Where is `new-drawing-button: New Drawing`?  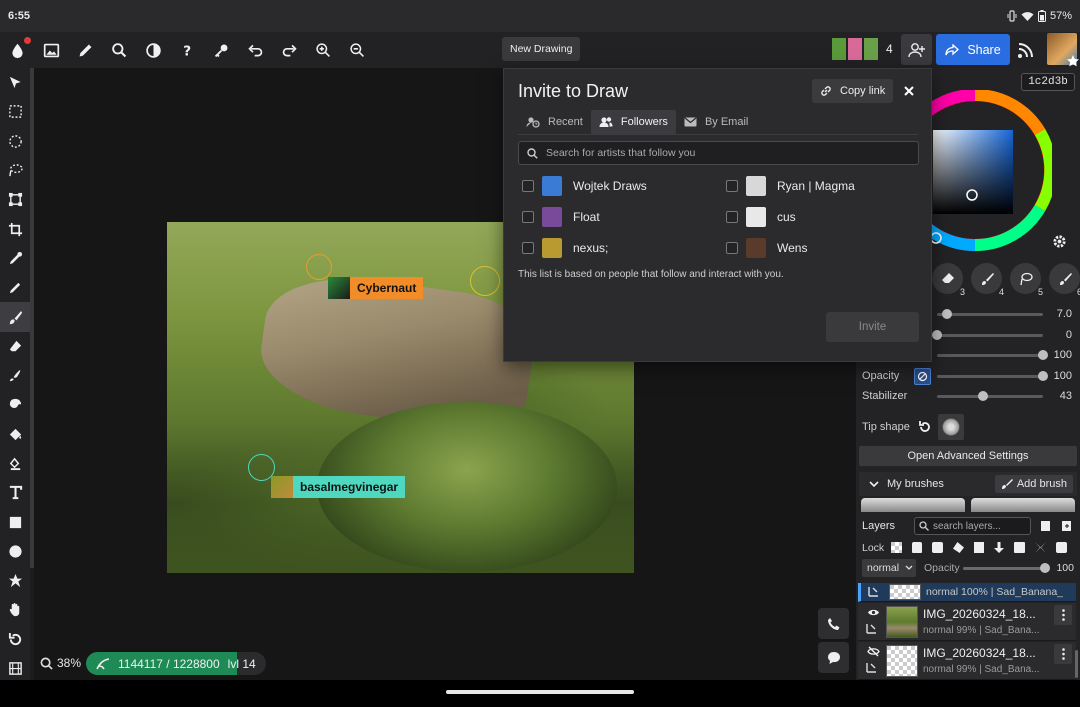 new-drawing-button: New Drawing is located at coordinates (541, 49).